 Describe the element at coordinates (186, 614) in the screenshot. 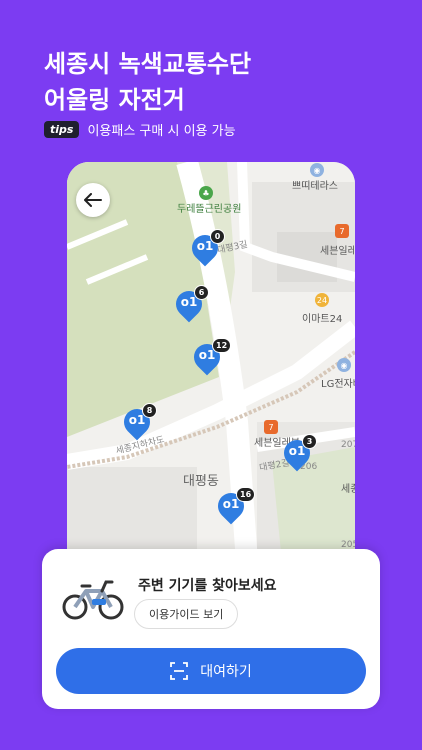

I see `guide-button: 이용가이드 보기` at that location.